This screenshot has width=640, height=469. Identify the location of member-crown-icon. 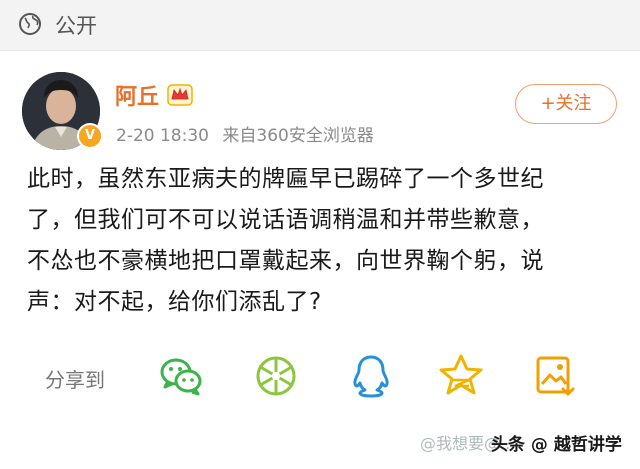
(180, 95).